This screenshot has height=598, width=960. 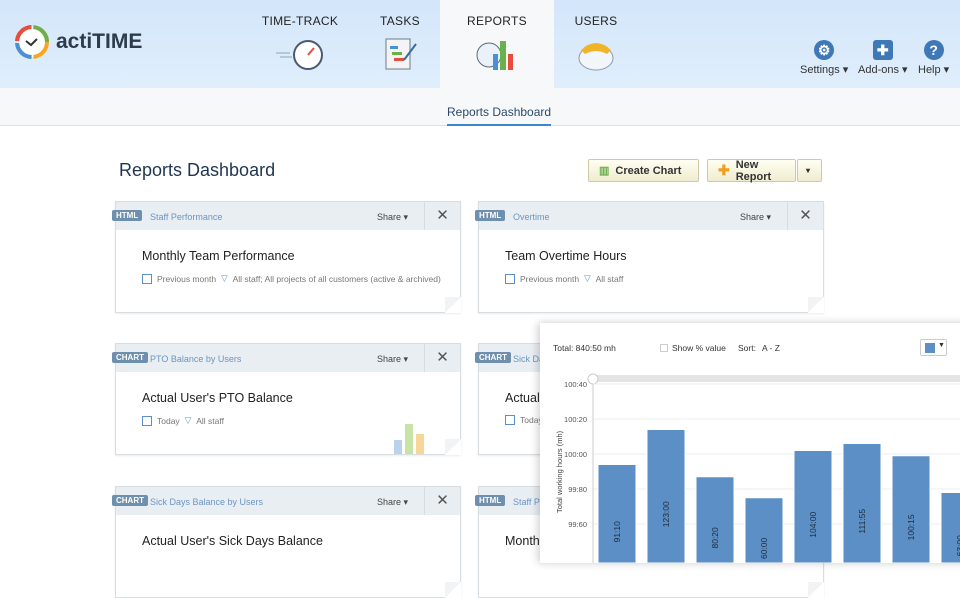 I want to click on clock-logo-icon, so click(x=32, y=42).